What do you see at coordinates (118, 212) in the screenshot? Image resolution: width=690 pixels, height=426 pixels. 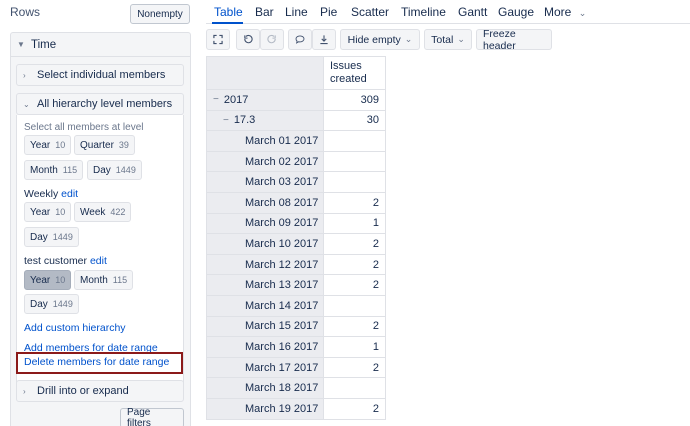 I see `level-count: 422` at bounding box center [118, 212].